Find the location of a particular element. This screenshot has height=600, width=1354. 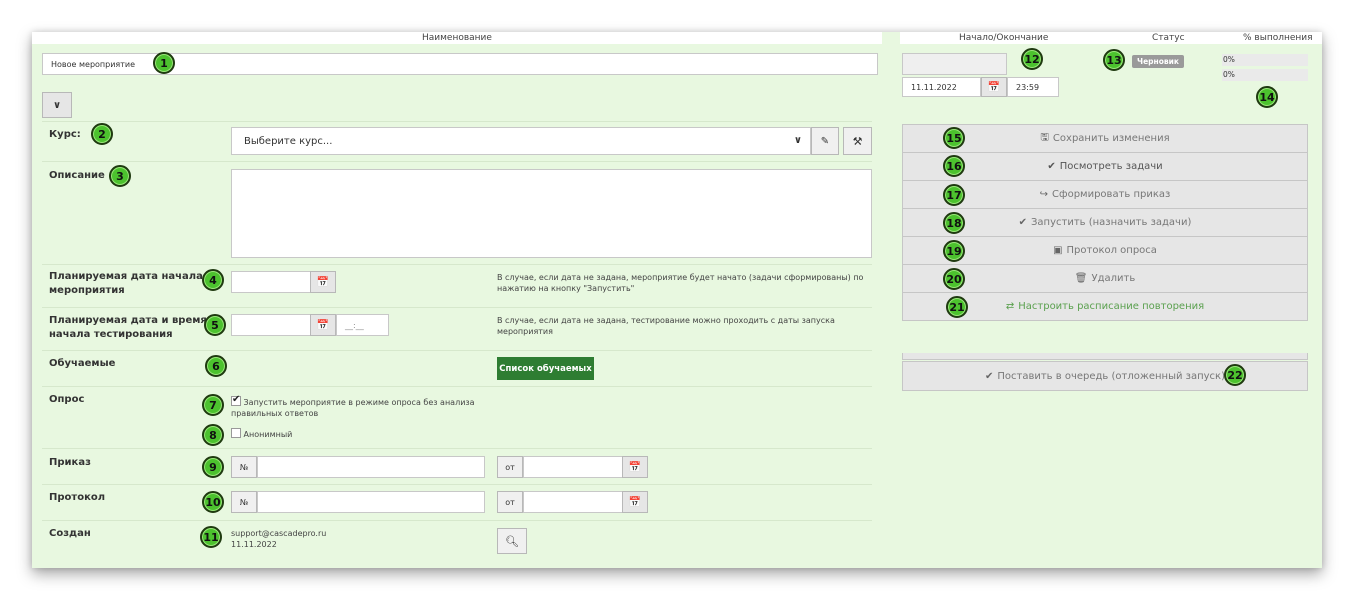

planned-start-hint-line2: нажатию на кнопку "Запустить" is located at coordinates (566, 288).